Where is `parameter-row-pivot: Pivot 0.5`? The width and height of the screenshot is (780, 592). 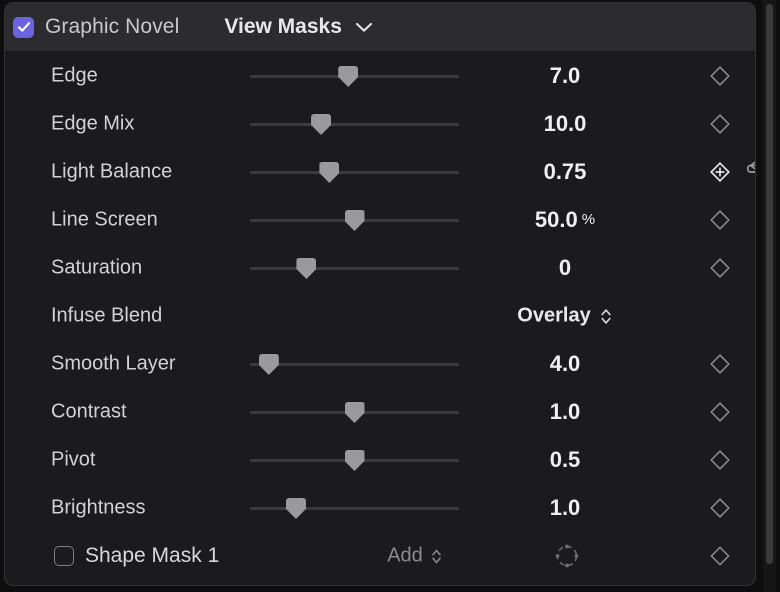
parameter-row-pivot: Pivot 0.5 is located at coordinates (380, 460).